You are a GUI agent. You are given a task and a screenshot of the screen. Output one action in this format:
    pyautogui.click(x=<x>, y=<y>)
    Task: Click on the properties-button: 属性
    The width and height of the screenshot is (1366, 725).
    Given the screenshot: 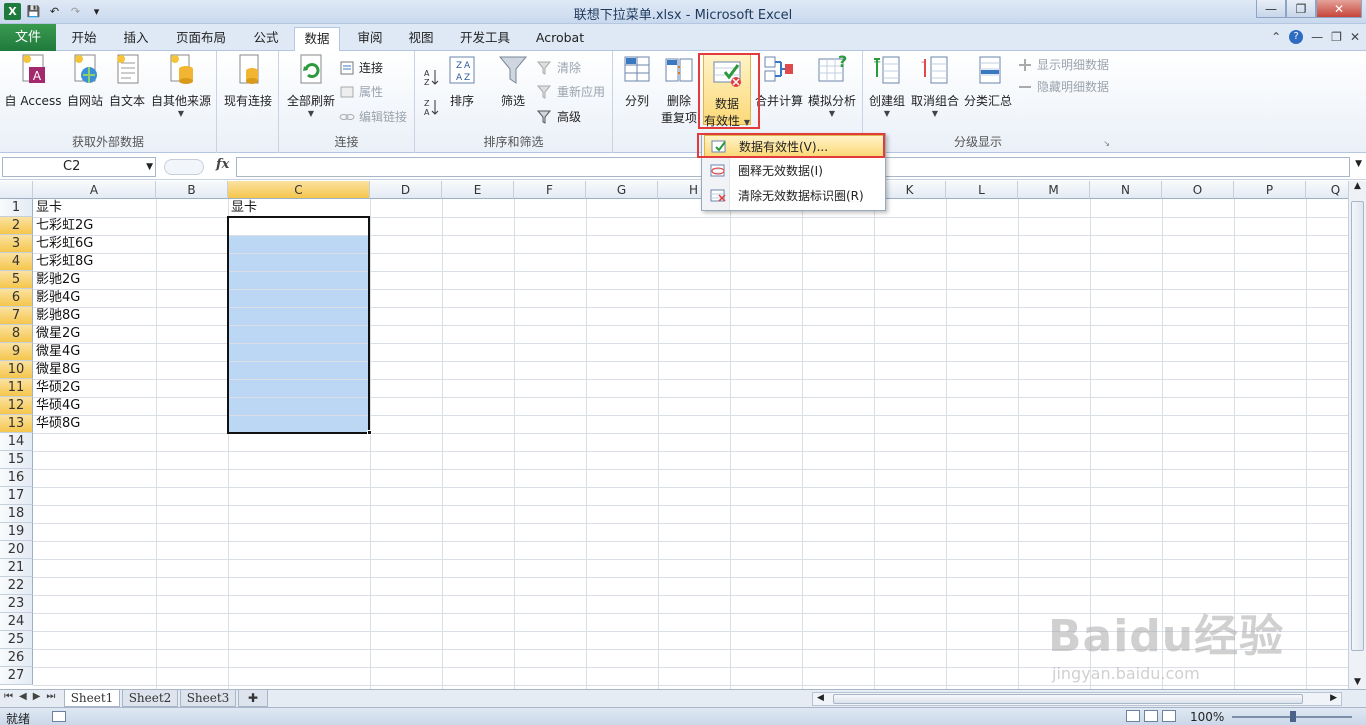 What is the action you would take?
    pyautogui.click(x=361, y=91)
    